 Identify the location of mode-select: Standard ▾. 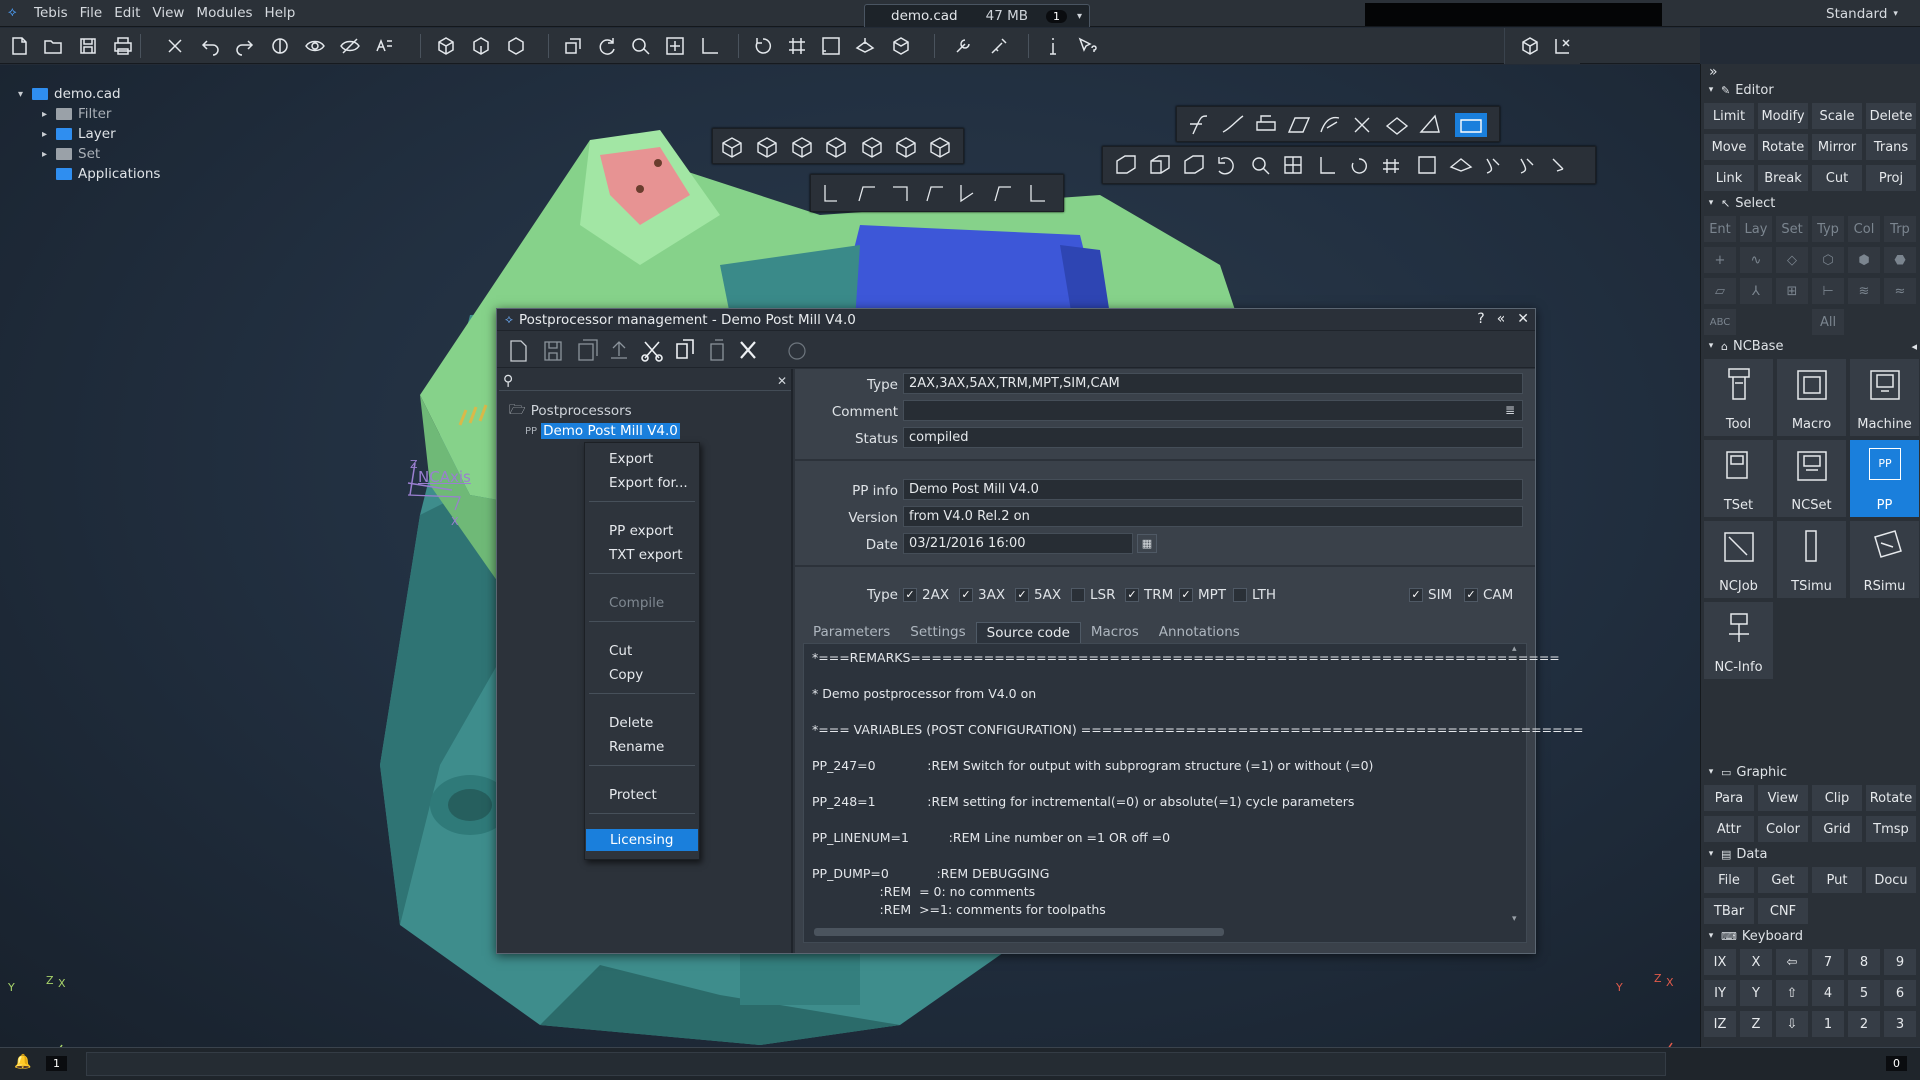
(1872, 14).